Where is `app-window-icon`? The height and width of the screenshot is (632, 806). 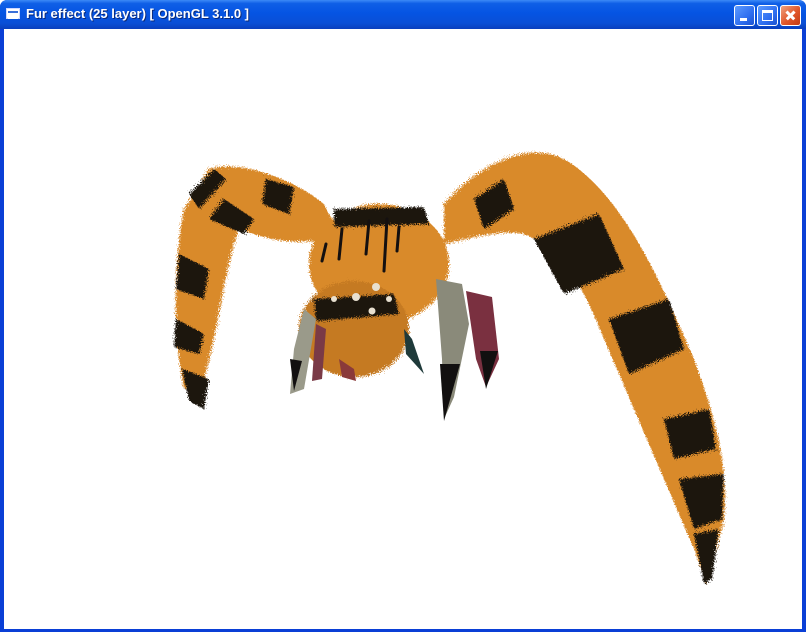 app-window-icon is located at coordinates (13, 13).